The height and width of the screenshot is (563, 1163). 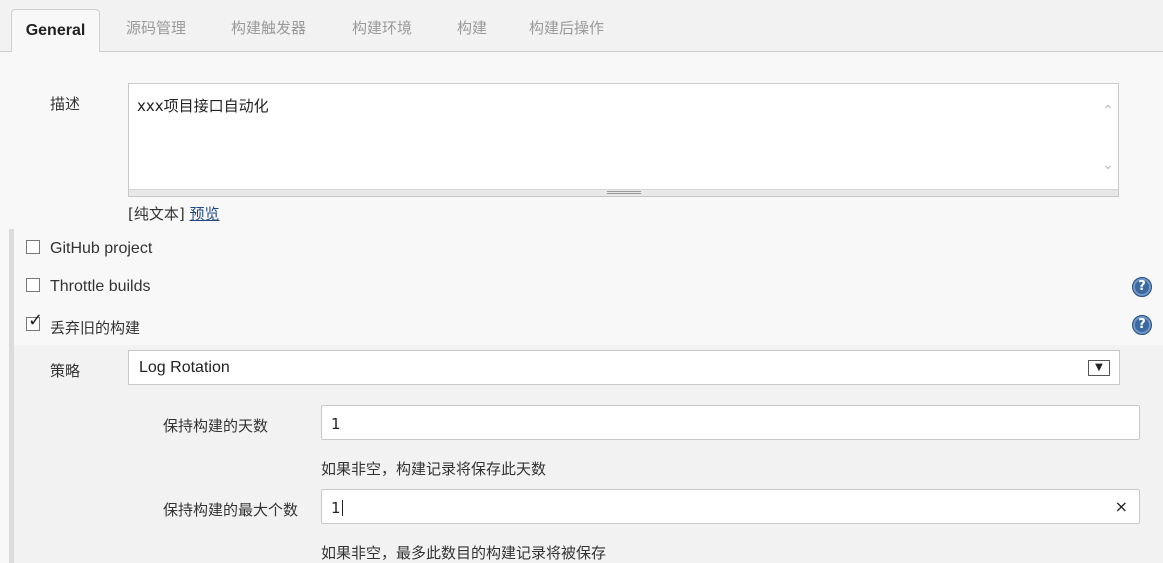 What do you see at coordinates (203, 105) in the screenshot?
I see `description-text: xxx项目接口自动化` at bounding box center [203, 105].